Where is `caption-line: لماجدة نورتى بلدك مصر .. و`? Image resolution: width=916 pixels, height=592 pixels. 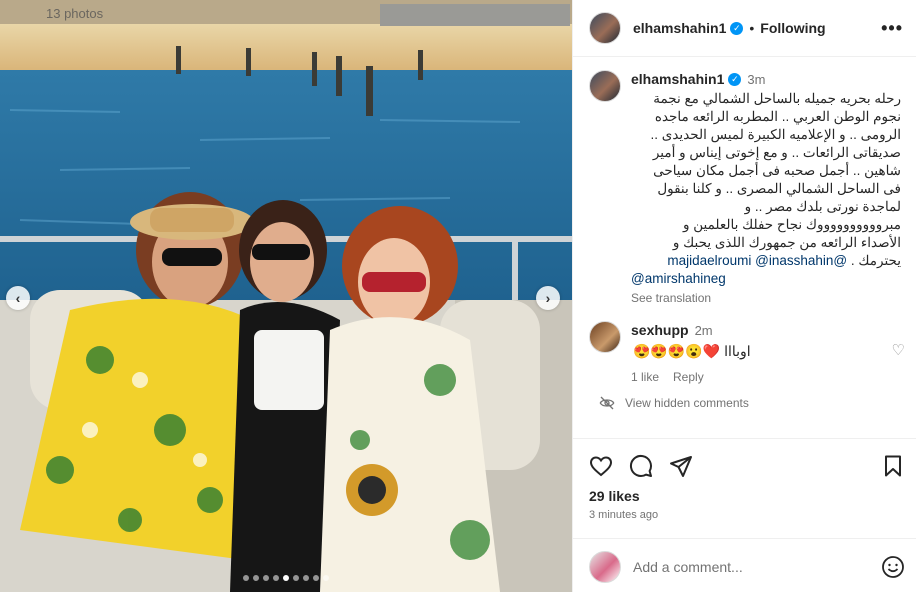 caption-line: لماجدة نورتى بلدك مصر .. و is located at coordinates (822, 206).